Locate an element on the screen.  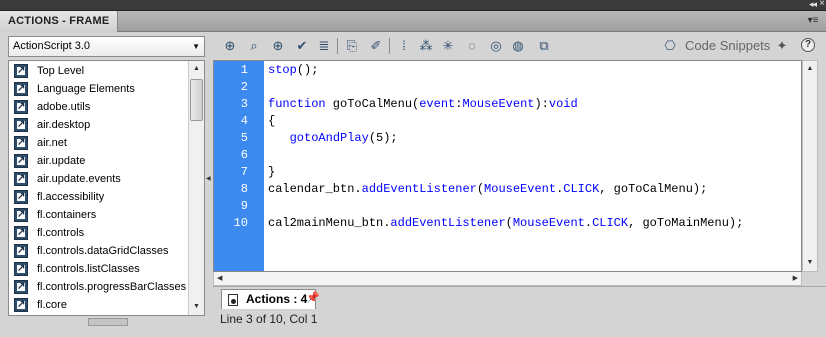
toolbox-item: air.net is located at coordinates (98, 143).